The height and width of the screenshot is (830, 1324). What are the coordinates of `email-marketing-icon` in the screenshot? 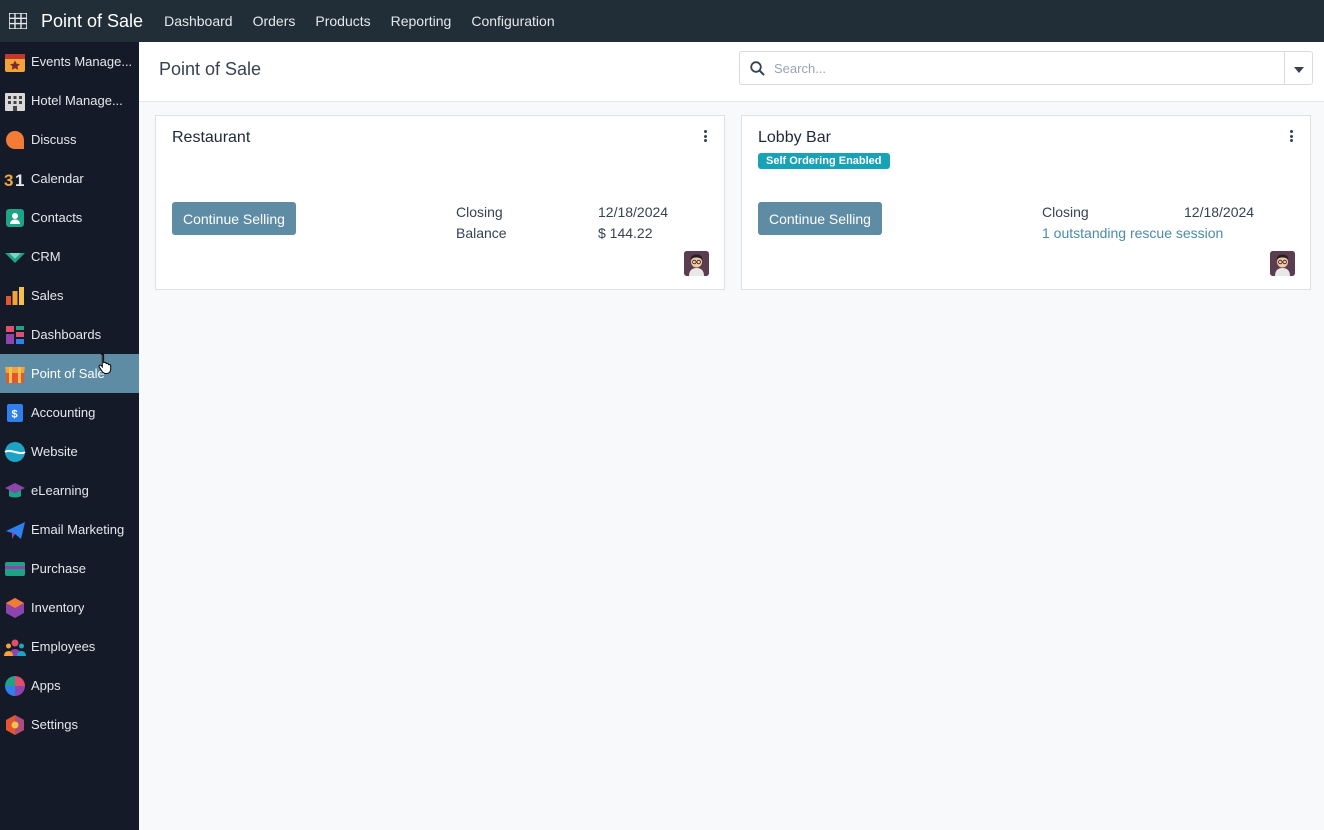 It's located at (15, 530).